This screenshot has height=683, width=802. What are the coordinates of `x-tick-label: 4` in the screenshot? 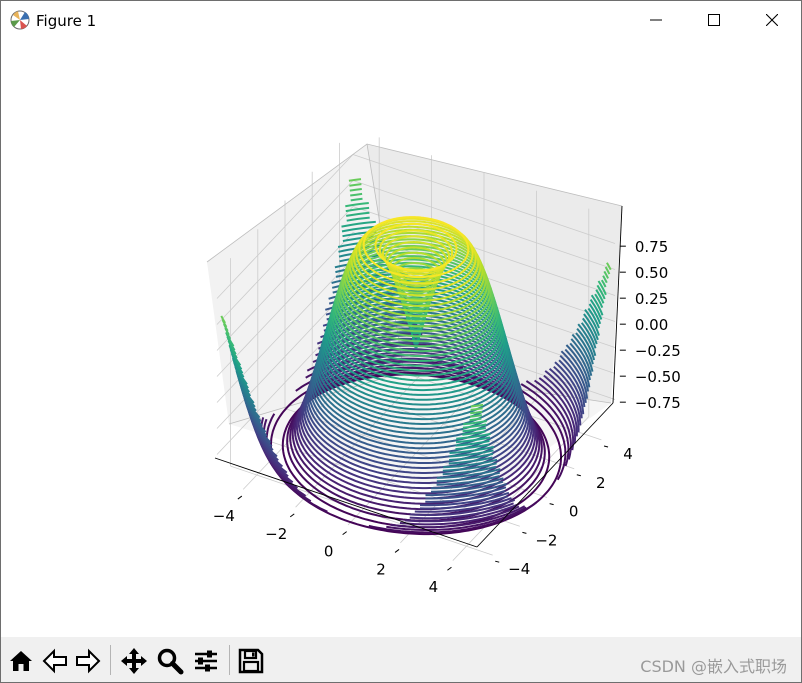 It's located at (434, 587).